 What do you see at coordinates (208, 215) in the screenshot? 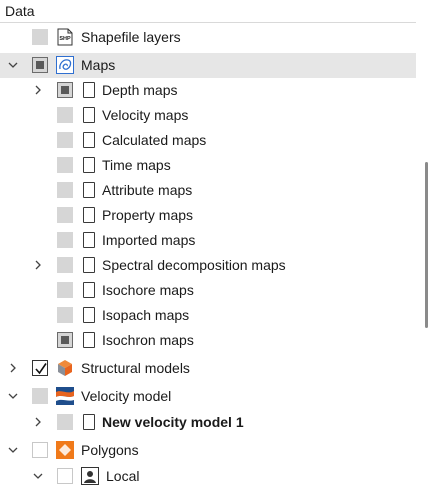
I see `tree-item-property-maps: Property maps` at bounding box center [208, 215].